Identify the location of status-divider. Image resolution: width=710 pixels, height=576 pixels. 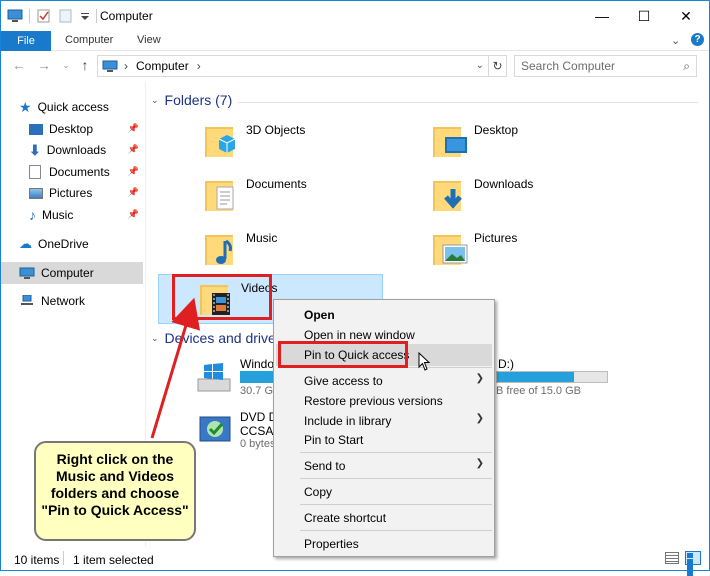
(63, 558).